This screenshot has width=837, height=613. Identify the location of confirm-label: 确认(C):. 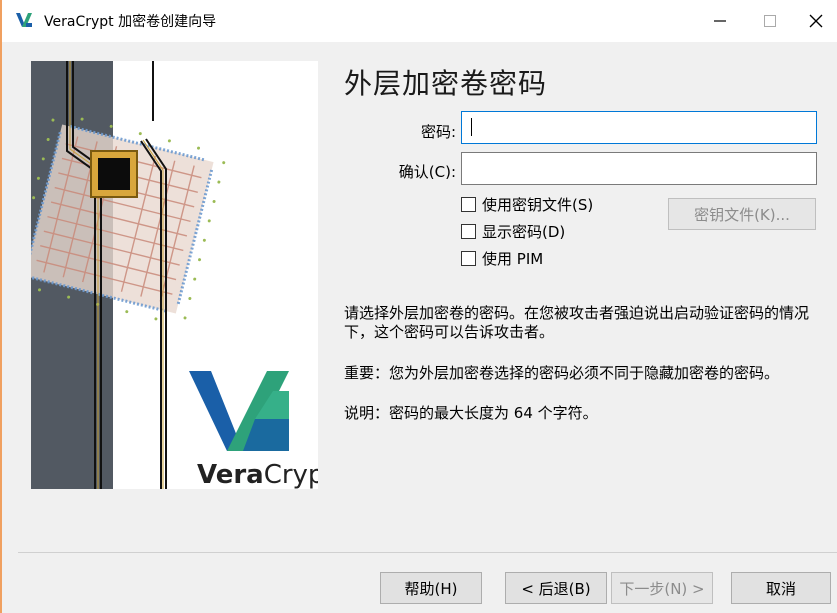
(427, 172).